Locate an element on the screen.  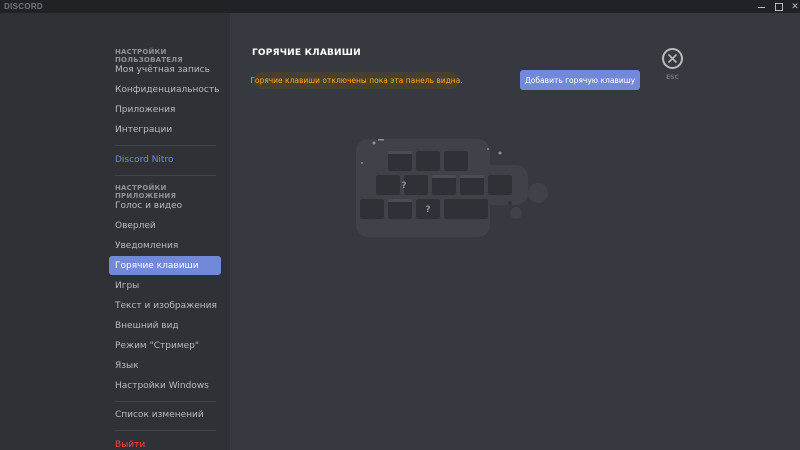
title-bar: DISCORD ✕ is located at coordinates (400, 6).